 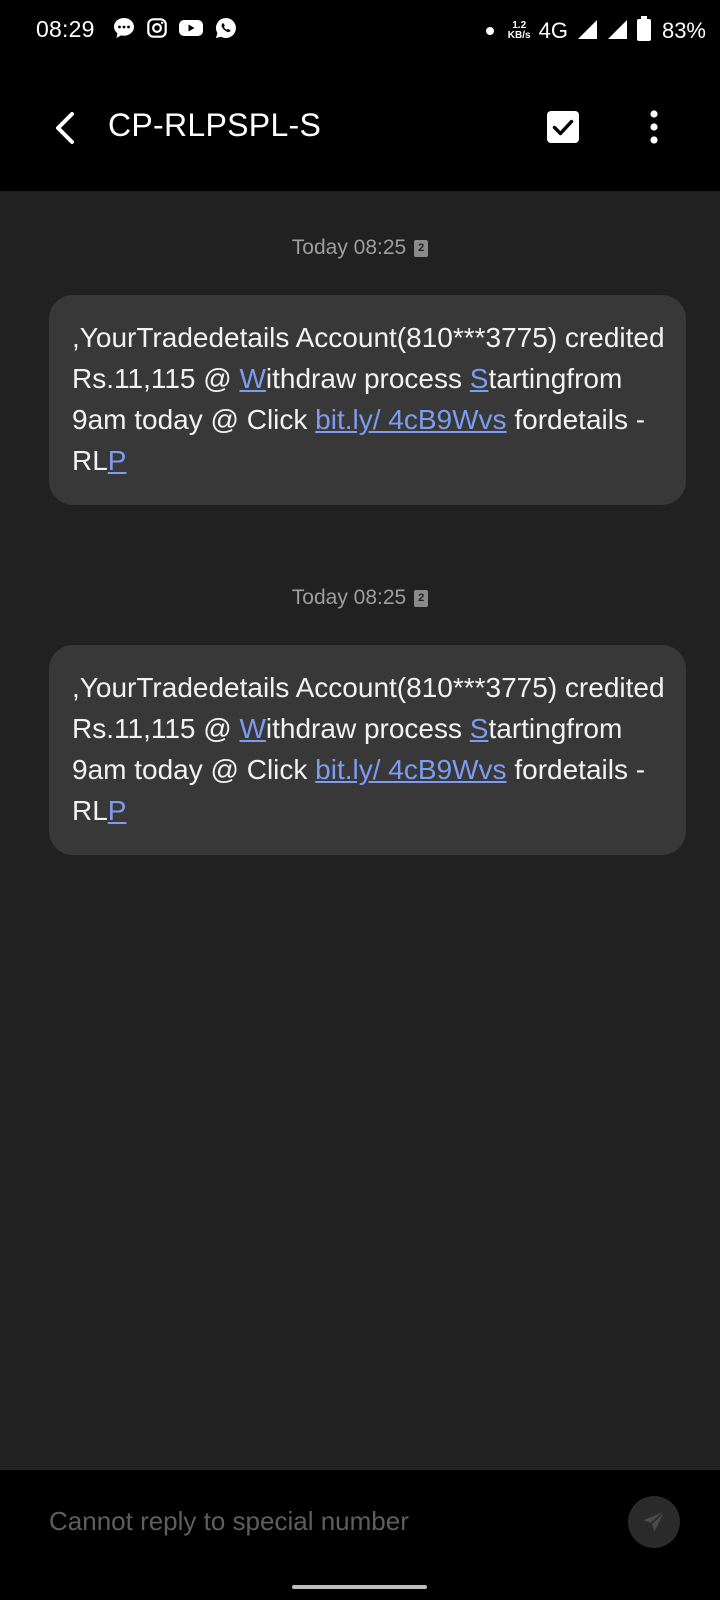 I want to click on back-arrow-icon, so click(x=65, y=128).